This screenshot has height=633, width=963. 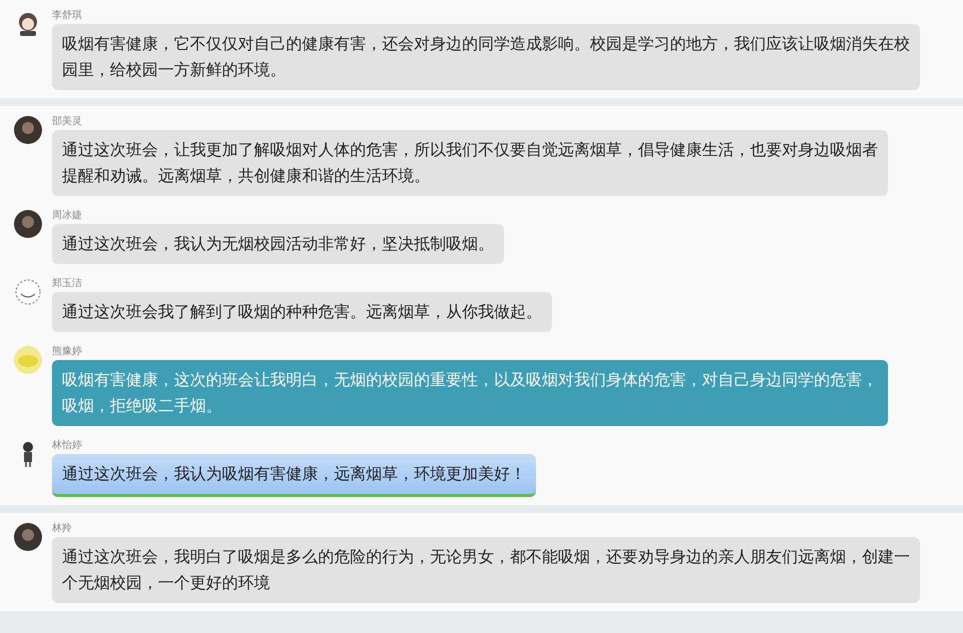 I want to click on sender-name: 郑玉洁, so click(x=67, y=284).